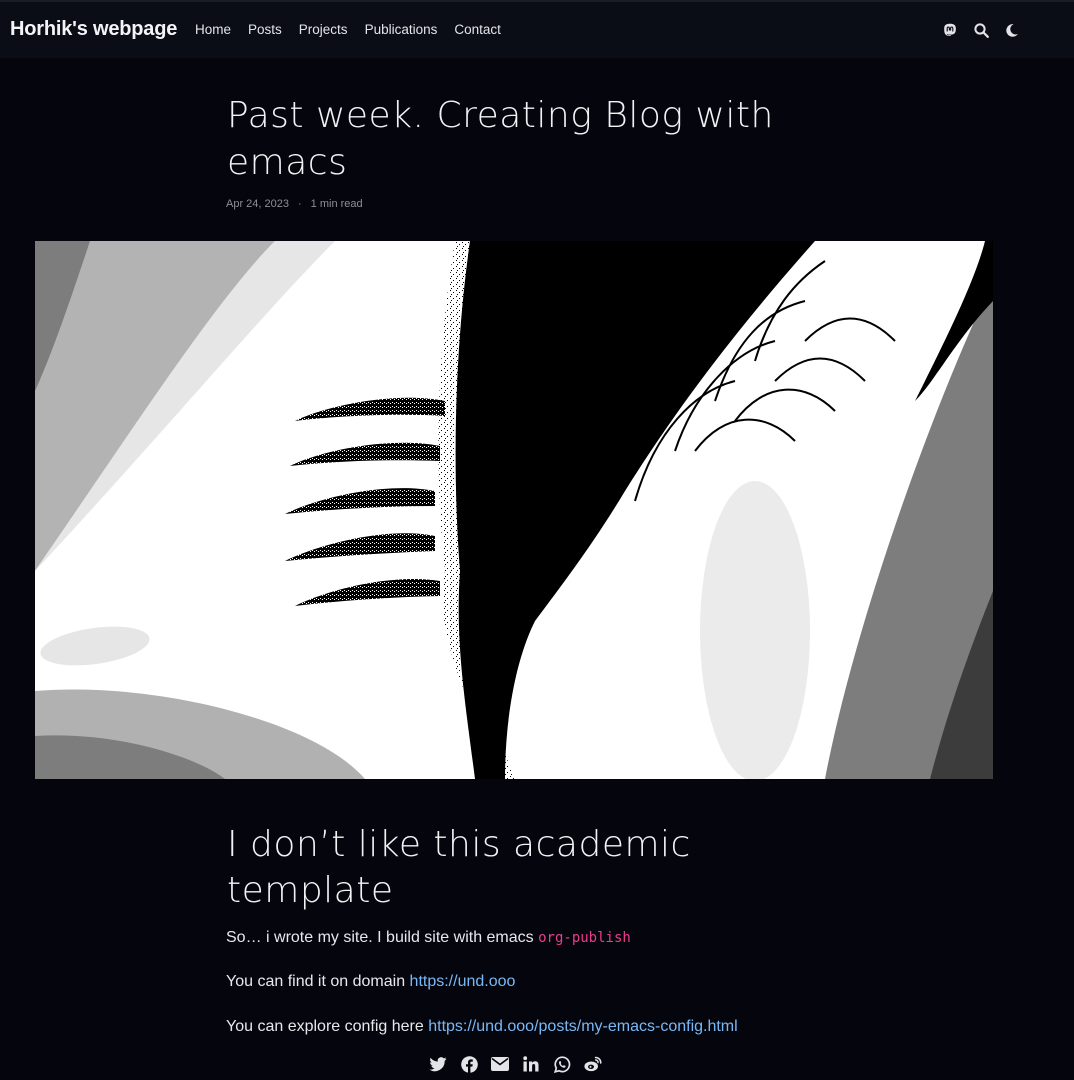 This screenshot has height=1080, width=1074. Describe the element at coordinates (265, 29) in the screenshot. I see `nav-posts: Posts` at that location.